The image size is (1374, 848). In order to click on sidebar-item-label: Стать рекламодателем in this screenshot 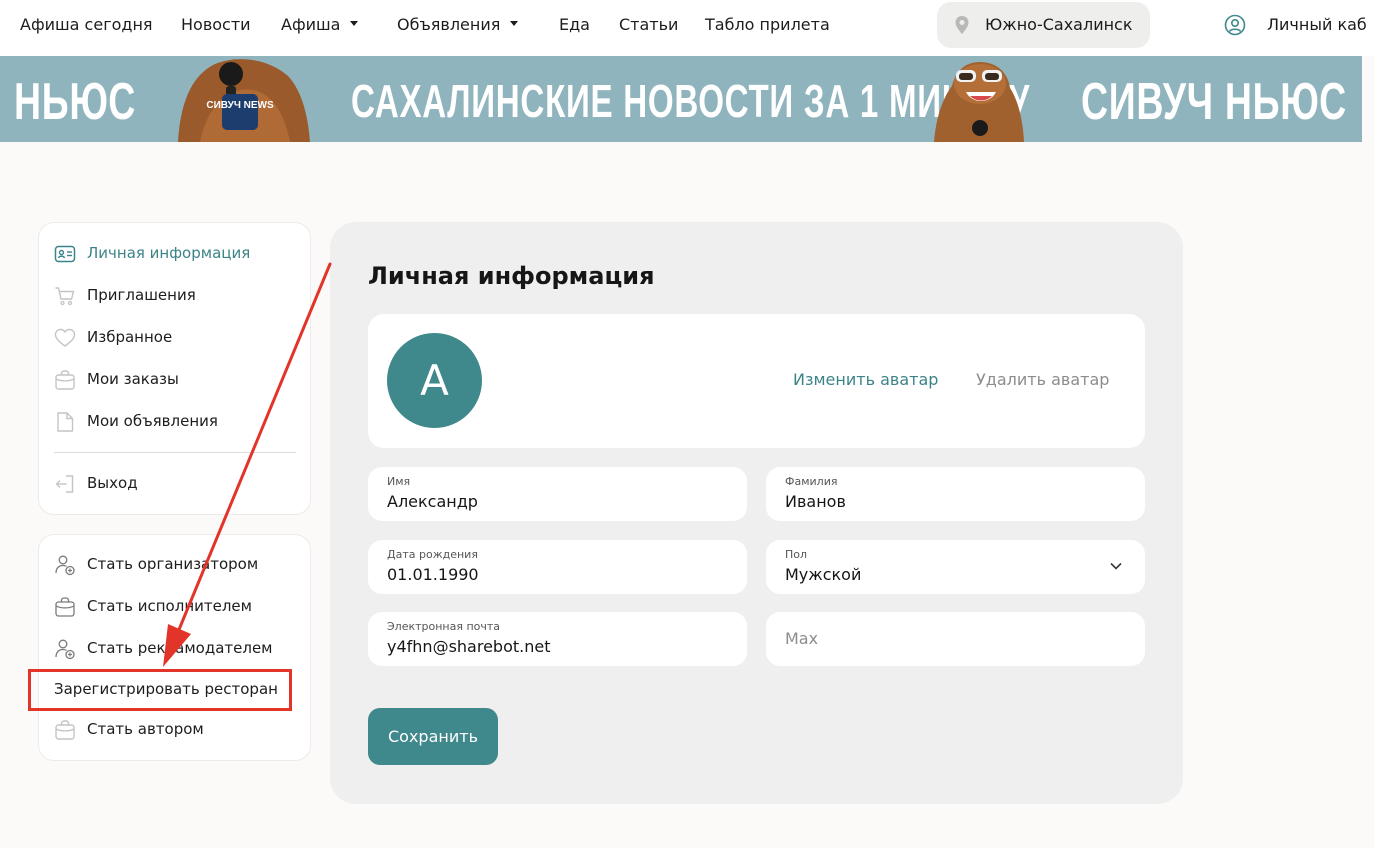, I will do `click(180, 648)`.